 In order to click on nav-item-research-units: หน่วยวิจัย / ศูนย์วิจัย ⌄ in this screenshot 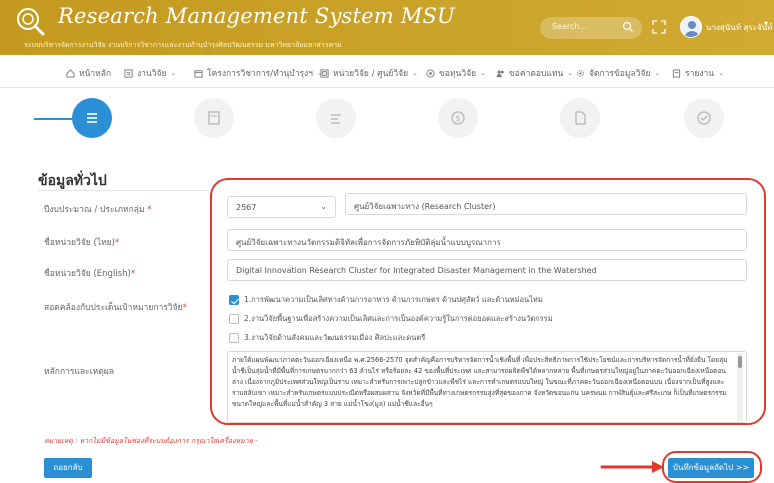, I will do `click(369, 73)`.